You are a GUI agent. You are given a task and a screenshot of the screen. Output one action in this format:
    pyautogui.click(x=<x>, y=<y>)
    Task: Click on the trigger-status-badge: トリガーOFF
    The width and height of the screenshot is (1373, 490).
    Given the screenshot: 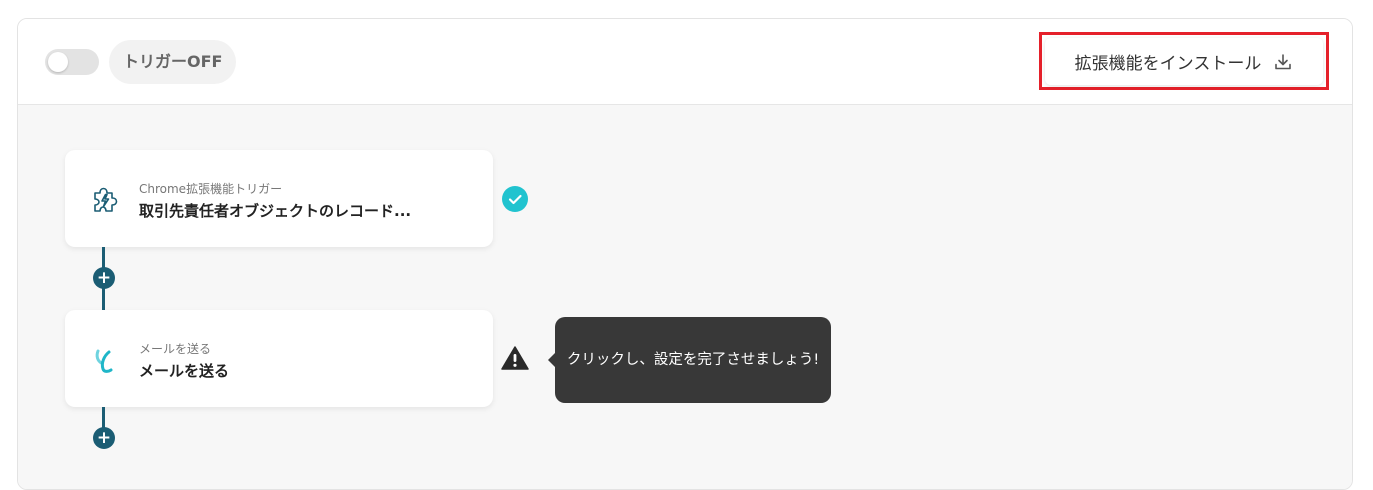 What is the action you would take?
    pyautogui.click(x=173, y=62)
    